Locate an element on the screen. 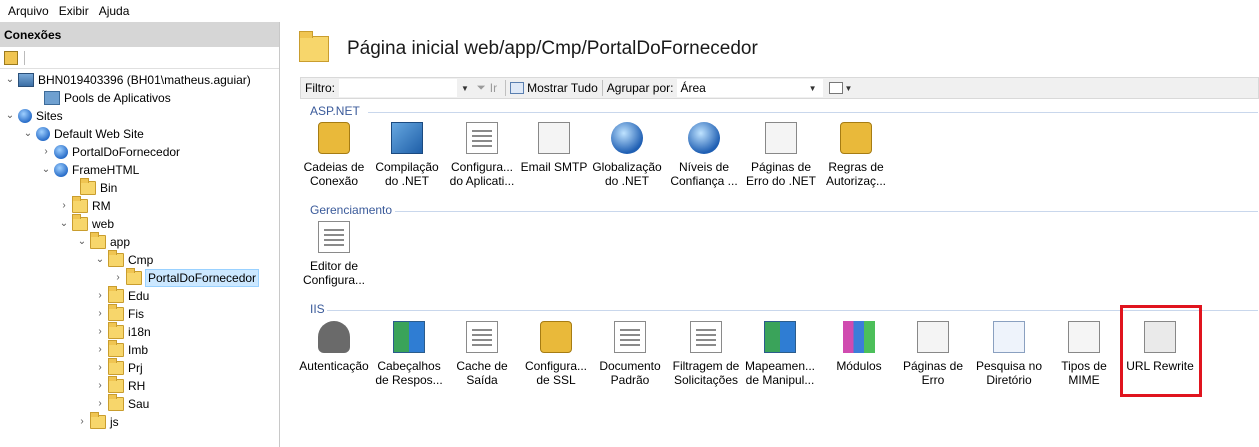 The image size is (1259, 447). response-headers-icon is located at coordinates (409, 337).